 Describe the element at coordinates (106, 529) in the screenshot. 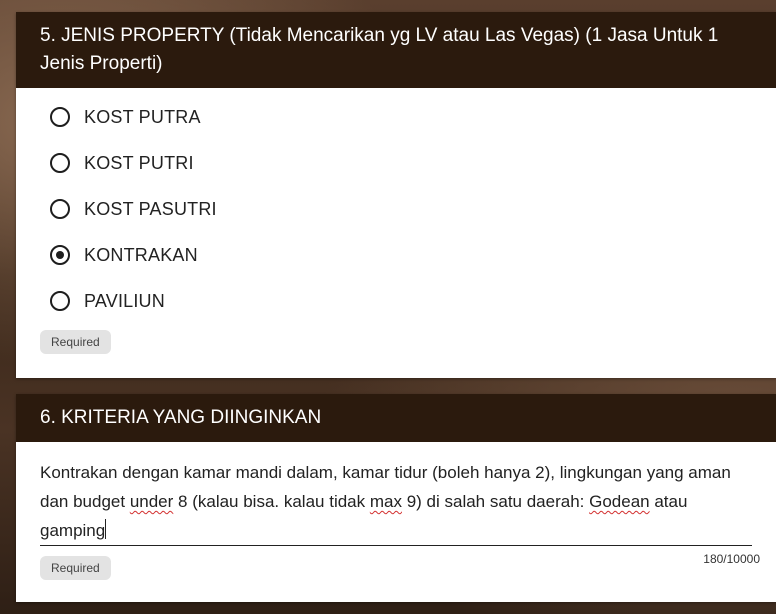

I see `text-cursor` at that location.